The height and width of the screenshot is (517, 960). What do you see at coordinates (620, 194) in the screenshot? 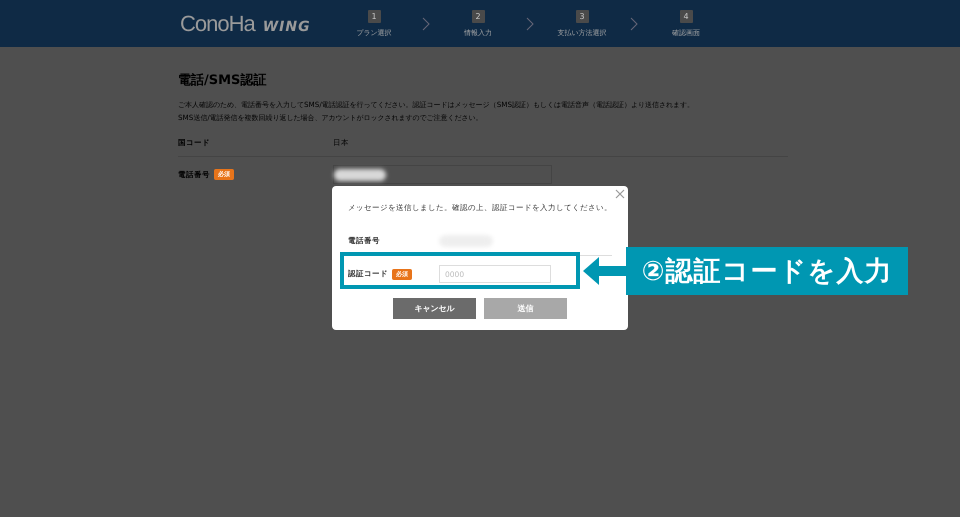
I see `close-icon` at bounding box center [620, 194].